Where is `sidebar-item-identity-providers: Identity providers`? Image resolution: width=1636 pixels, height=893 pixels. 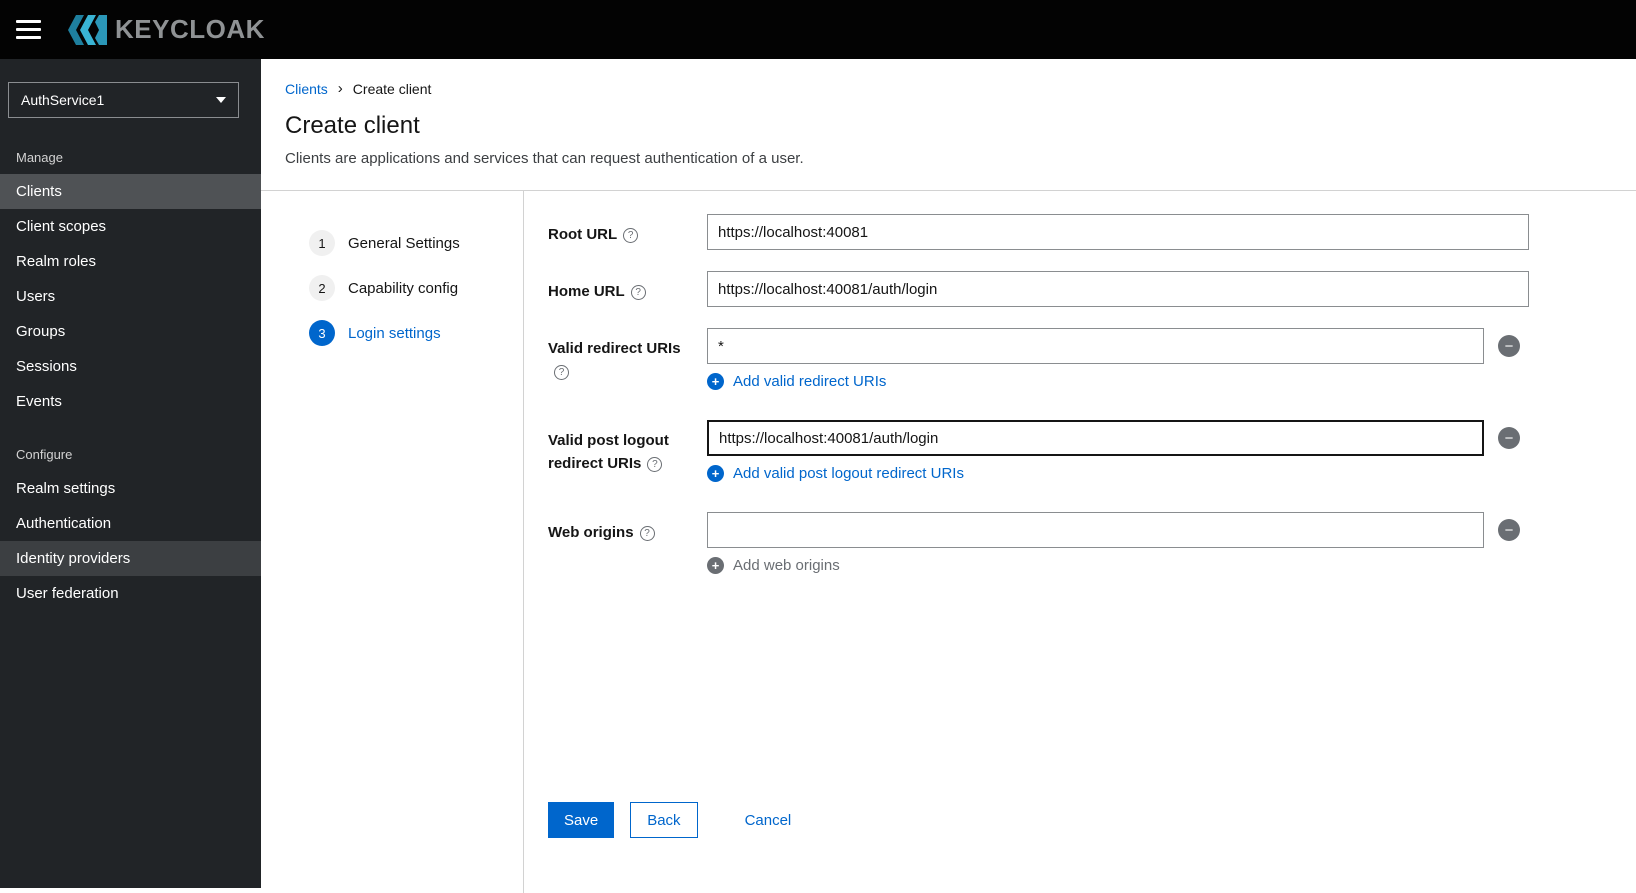 sidebar-item-identity-providers: Identity providers is located at coordinates (130, 558).